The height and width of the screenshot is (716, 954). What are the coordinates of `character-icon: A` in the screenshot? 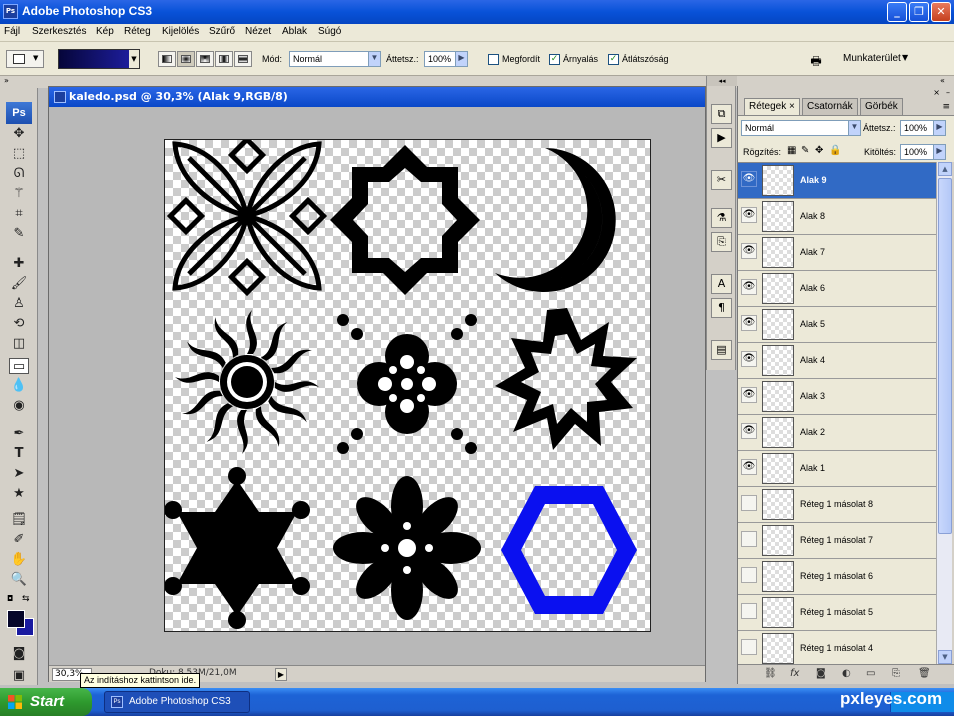 It's located at (721, 284).